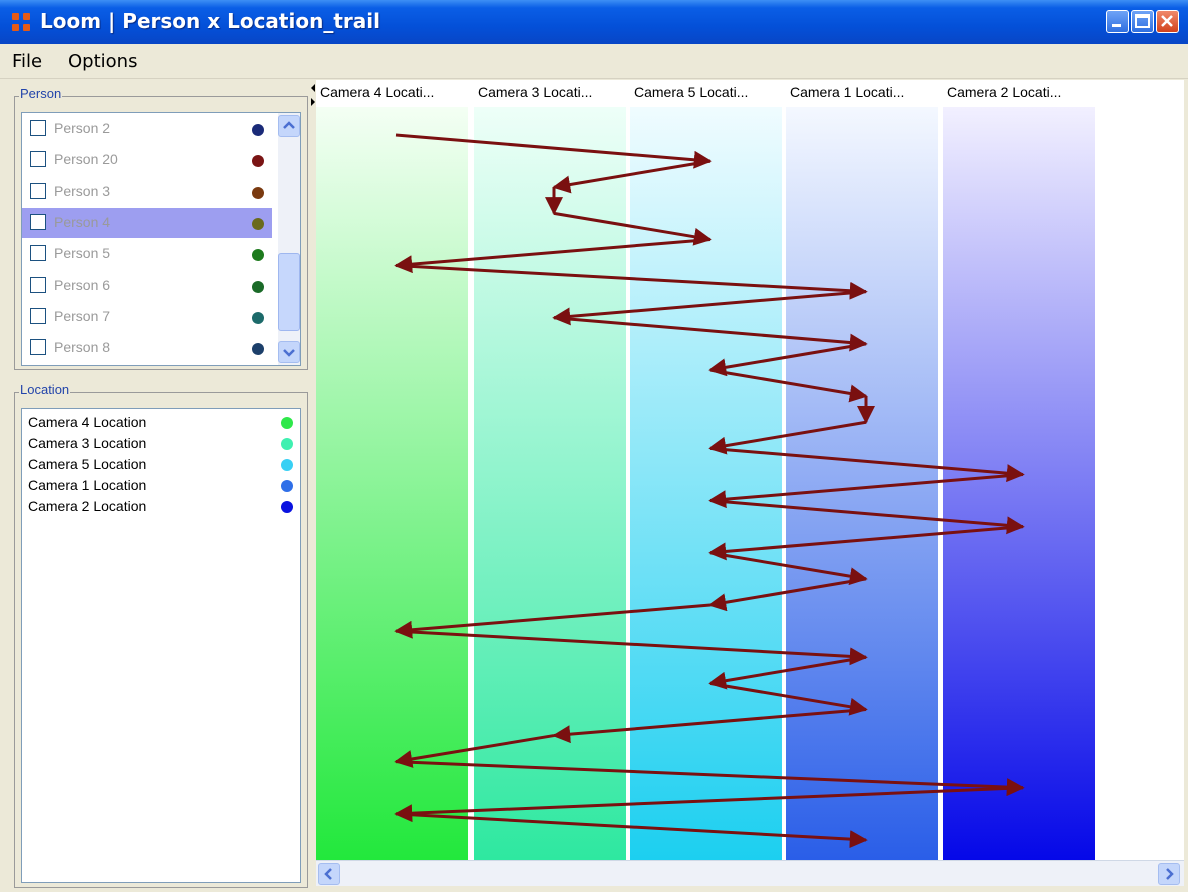 This screenshot has width=1188, height=892. Describe the element at coordinates (289, 292) in the screenshot. I see `scroll-thumb` at that location.